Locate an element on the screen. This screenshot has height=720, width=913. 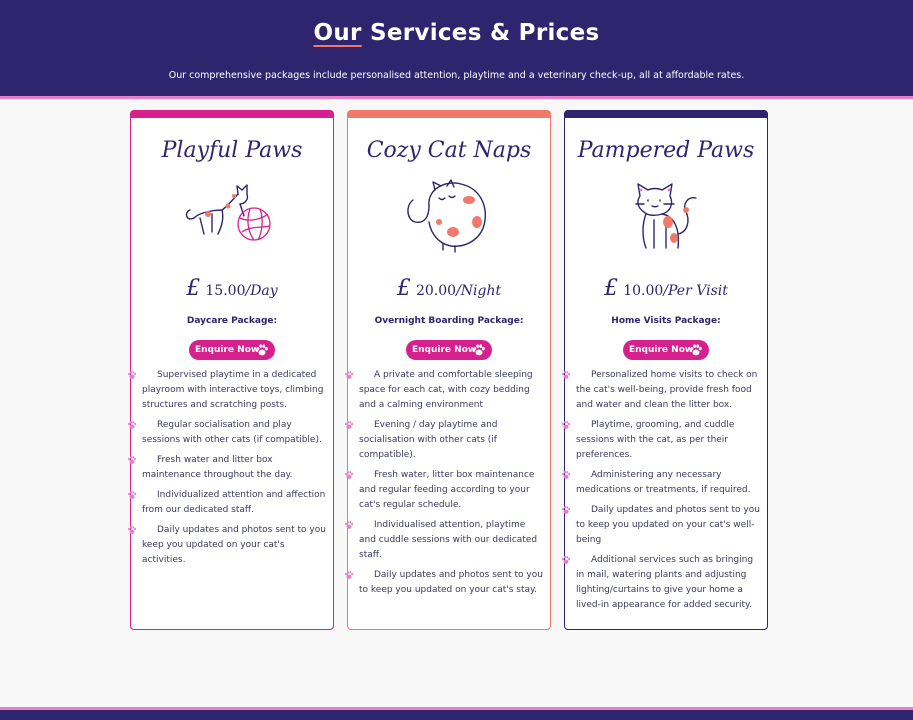
package-name: Home Visits Package: is located at coordinates (666, 321).